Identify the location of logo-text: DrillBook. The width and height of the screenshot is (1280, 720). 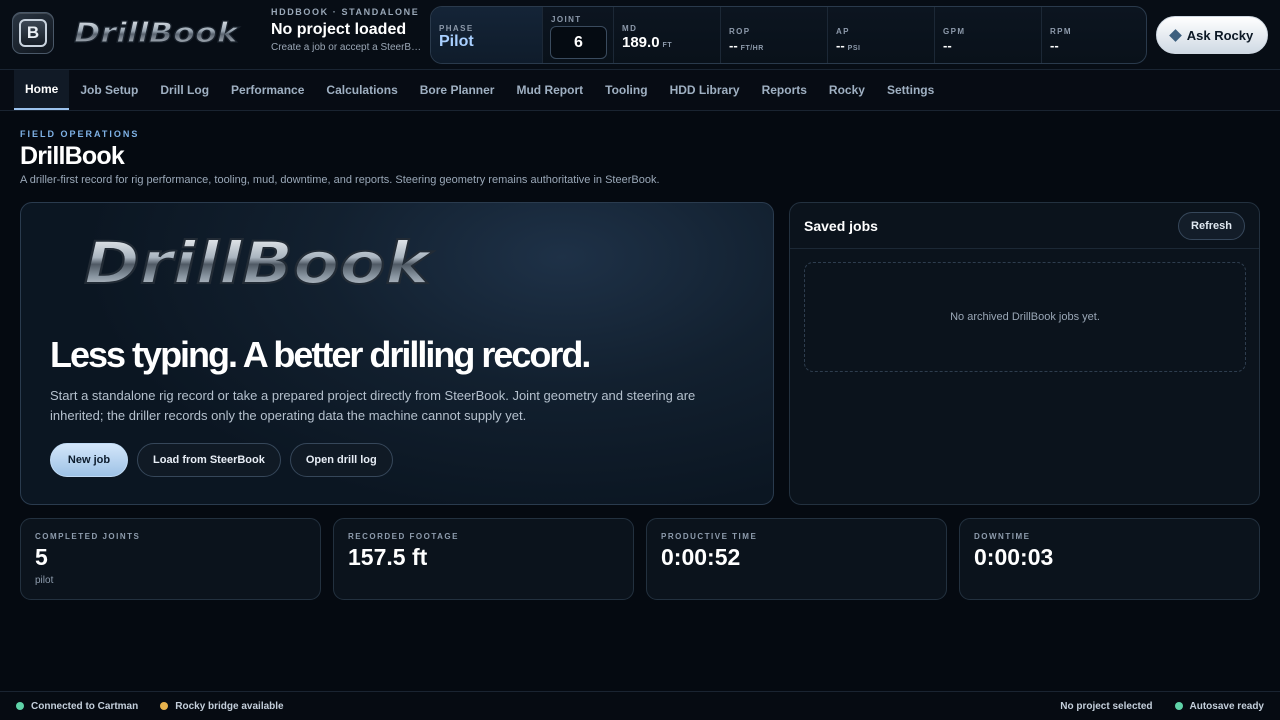
(157, 32).